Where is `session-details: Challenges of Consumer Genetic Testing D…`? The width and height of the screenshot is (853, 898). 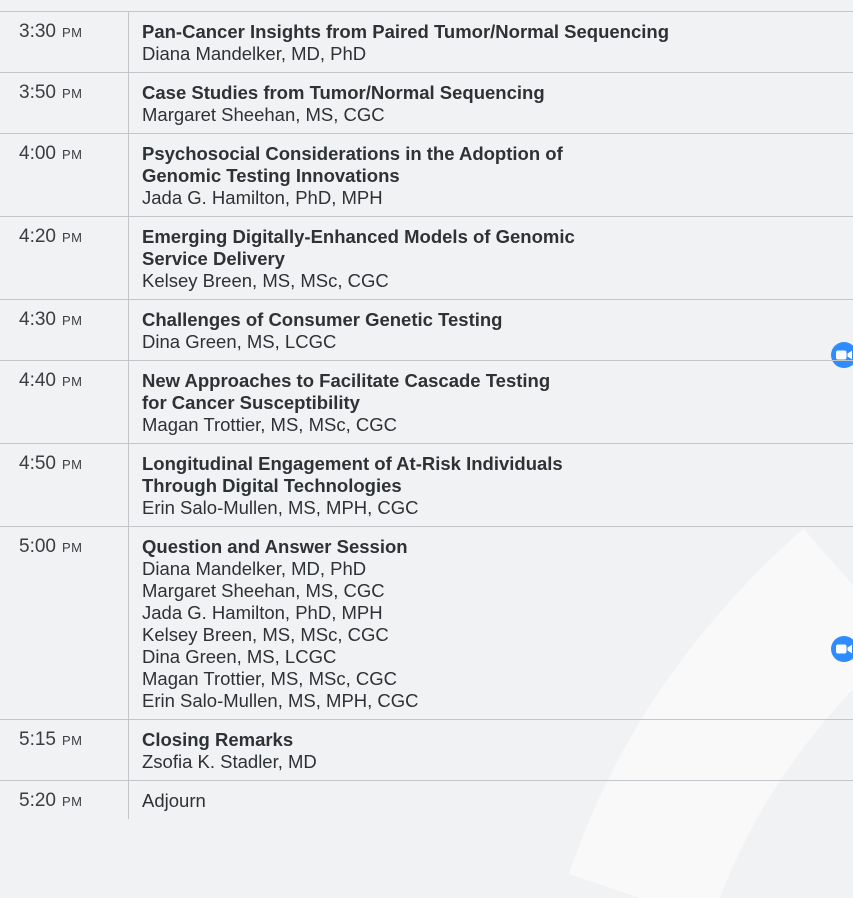 session-details: Challenges of Consumer Genetic Testing D… is located at coordinates (491, 330).